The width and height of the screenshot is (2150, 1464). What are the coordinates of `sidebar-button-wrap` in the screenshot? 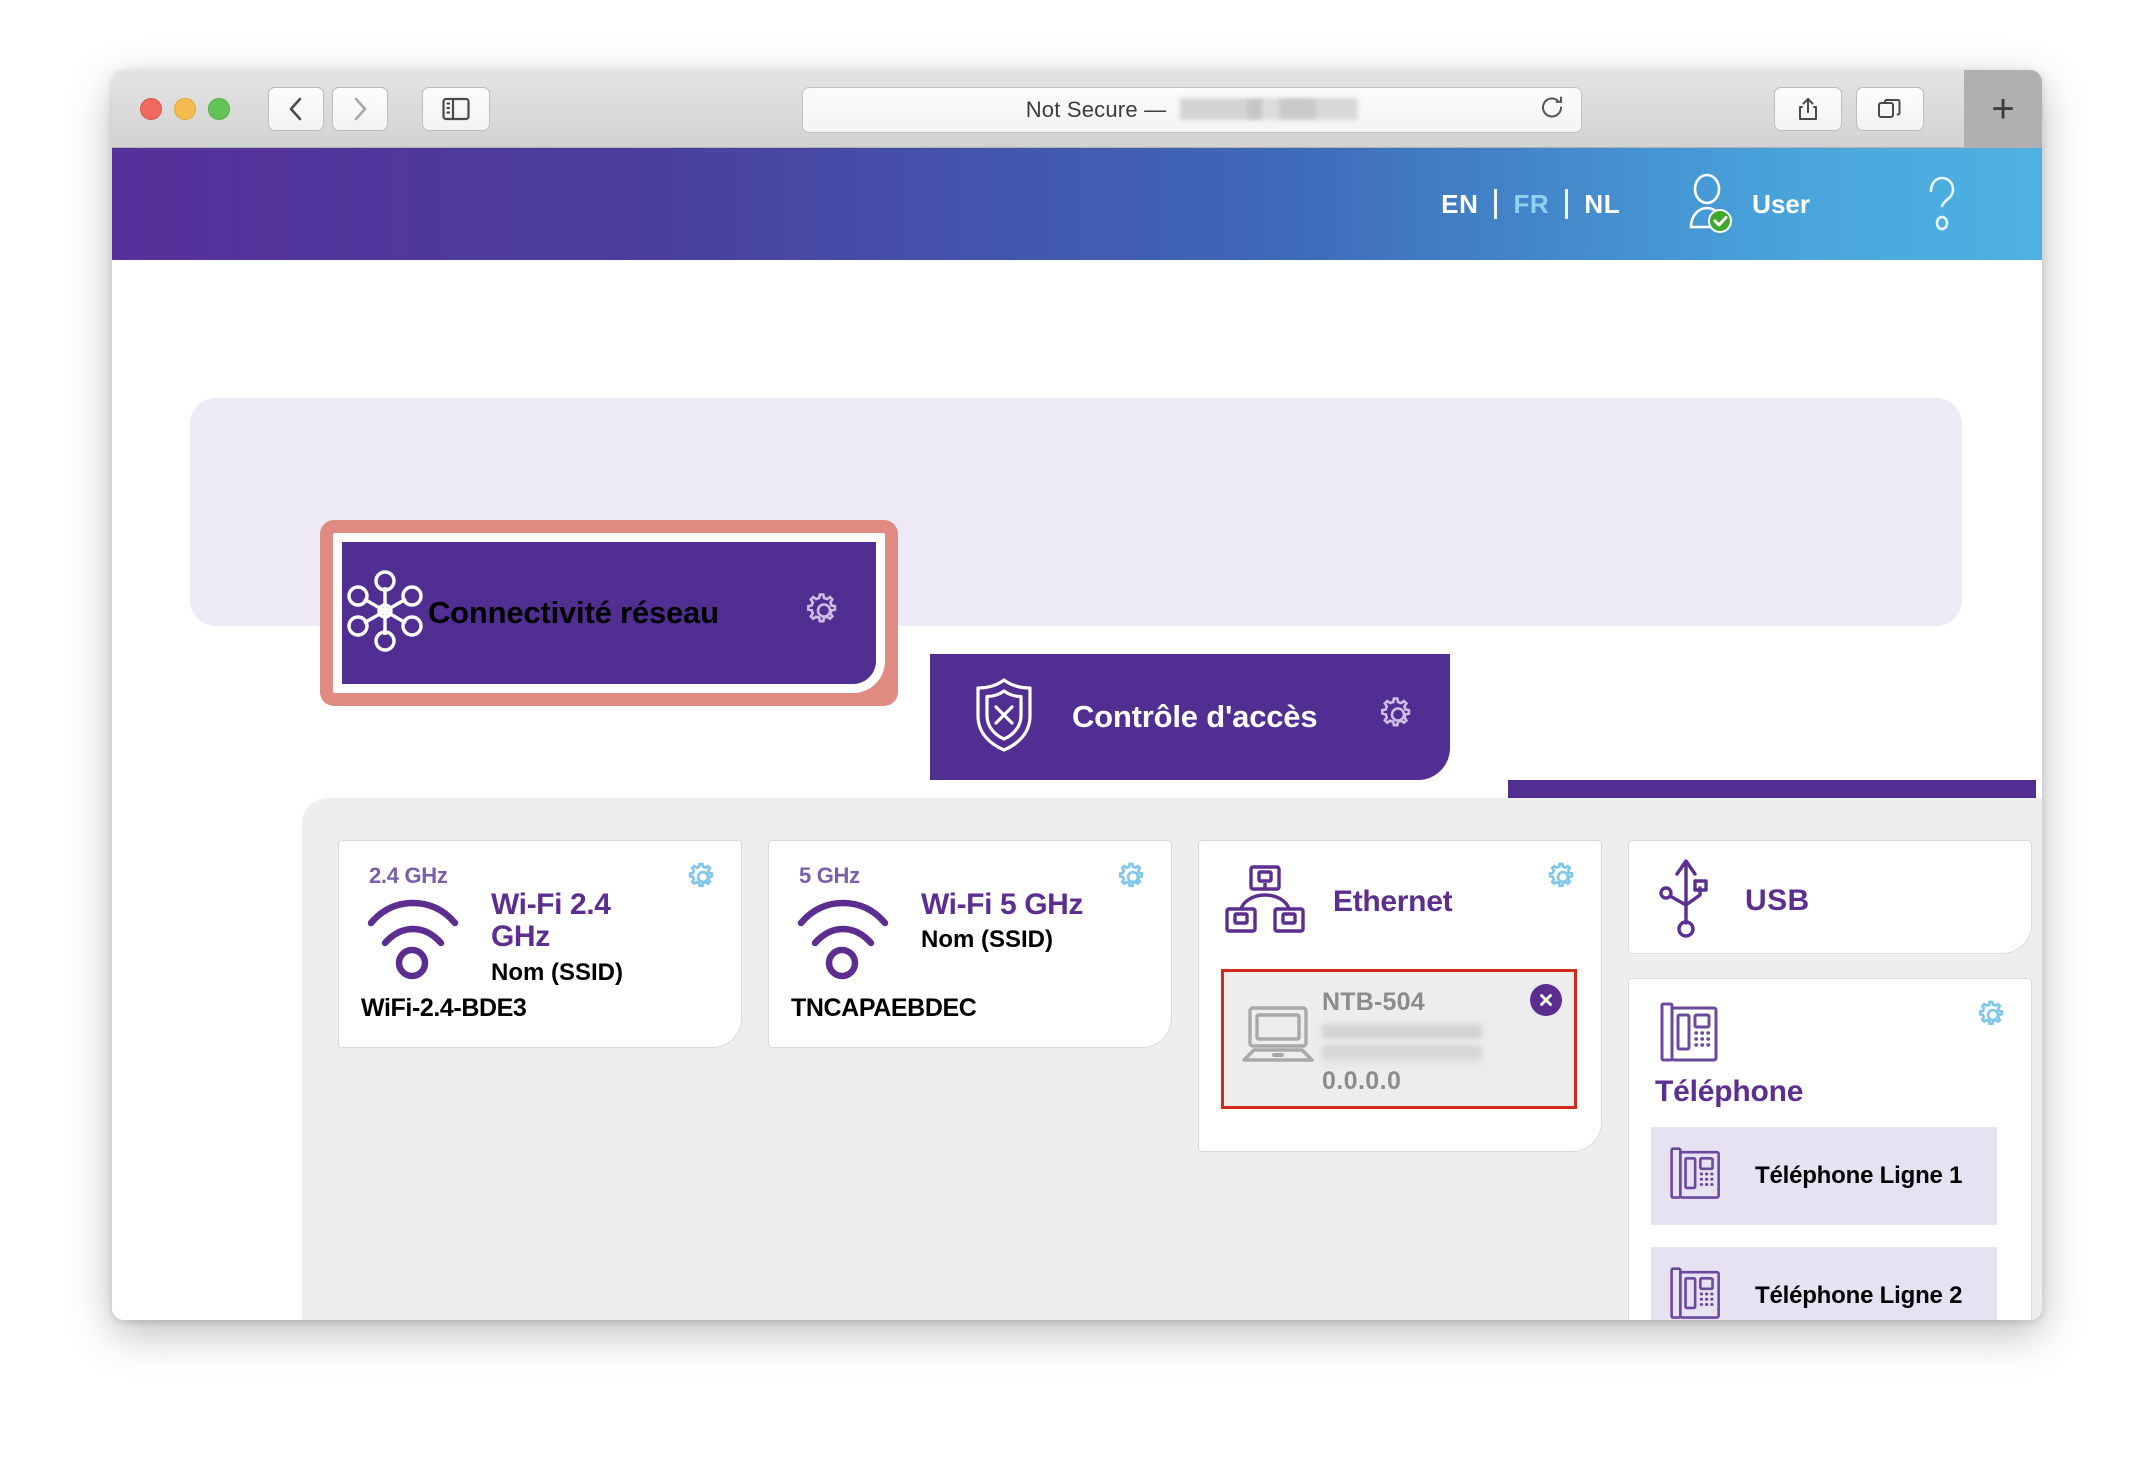 It's located at (456, 108).